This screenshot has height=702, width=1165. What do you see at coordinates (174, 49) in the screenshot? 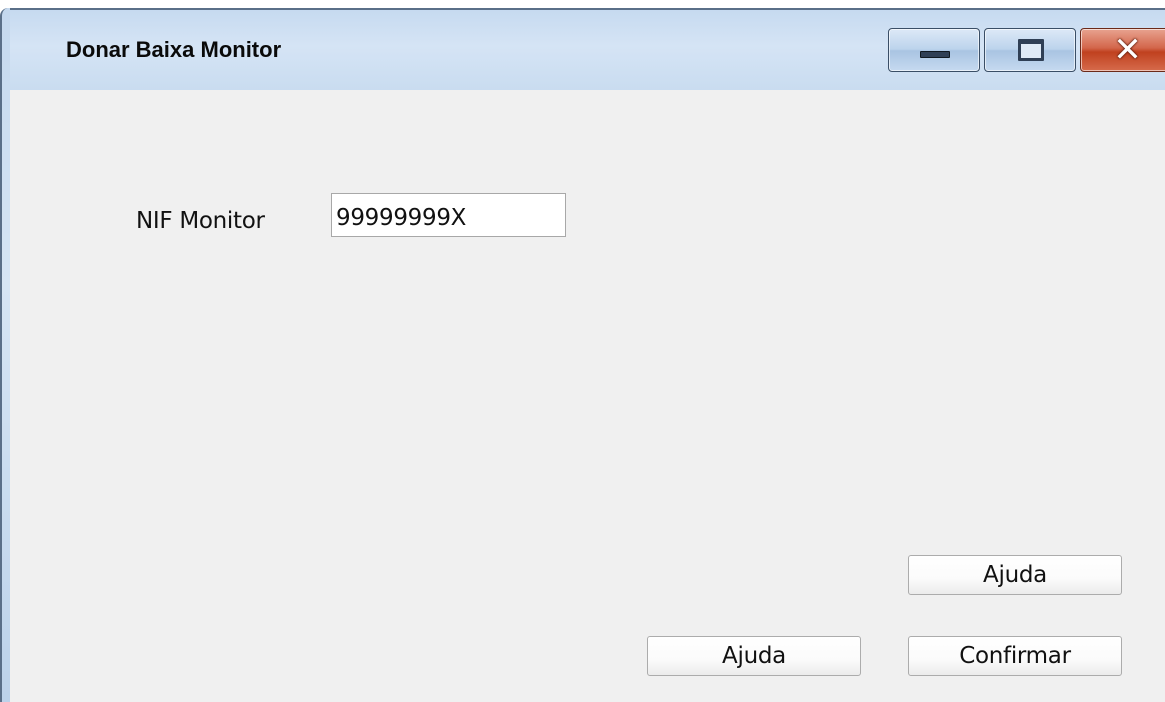
I see `window-title: Donar Baixa Monitor` at bounding box center [174, 49].